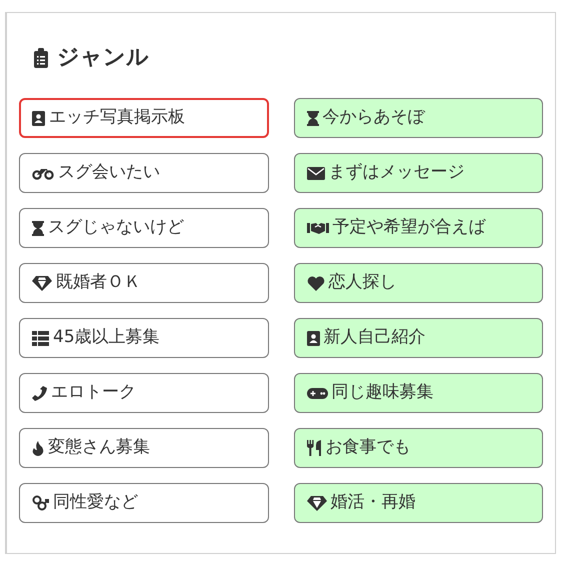 The image size is (564, 564). What do you see at coordinates (418, 283) in the screenshot?
I see `genre-link: 恋人探し` at bounding box center [418, 283].